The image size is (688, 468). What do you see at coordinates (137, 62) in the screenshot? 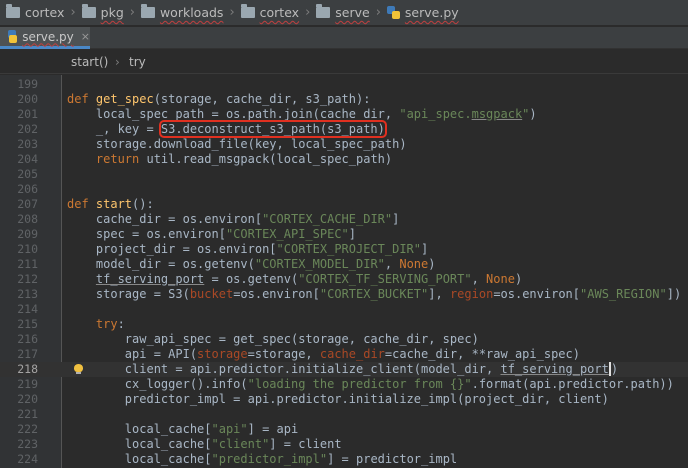
I see `structure-block: try` at bounding box center [137, 62].